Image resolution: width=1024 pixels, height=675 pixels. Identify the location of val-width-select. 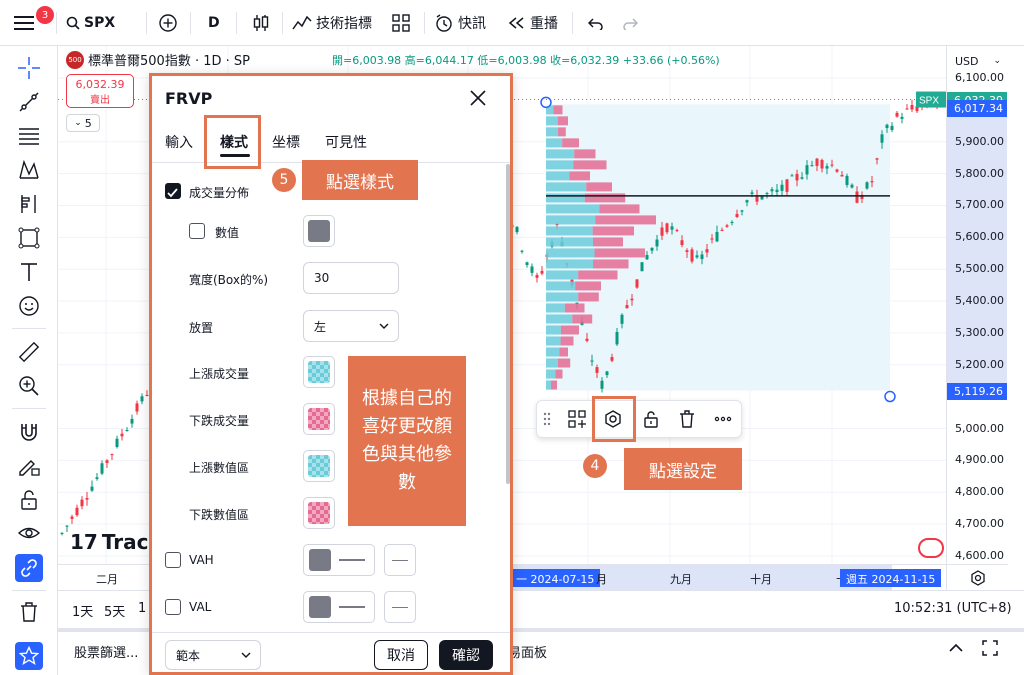
(400, 607).